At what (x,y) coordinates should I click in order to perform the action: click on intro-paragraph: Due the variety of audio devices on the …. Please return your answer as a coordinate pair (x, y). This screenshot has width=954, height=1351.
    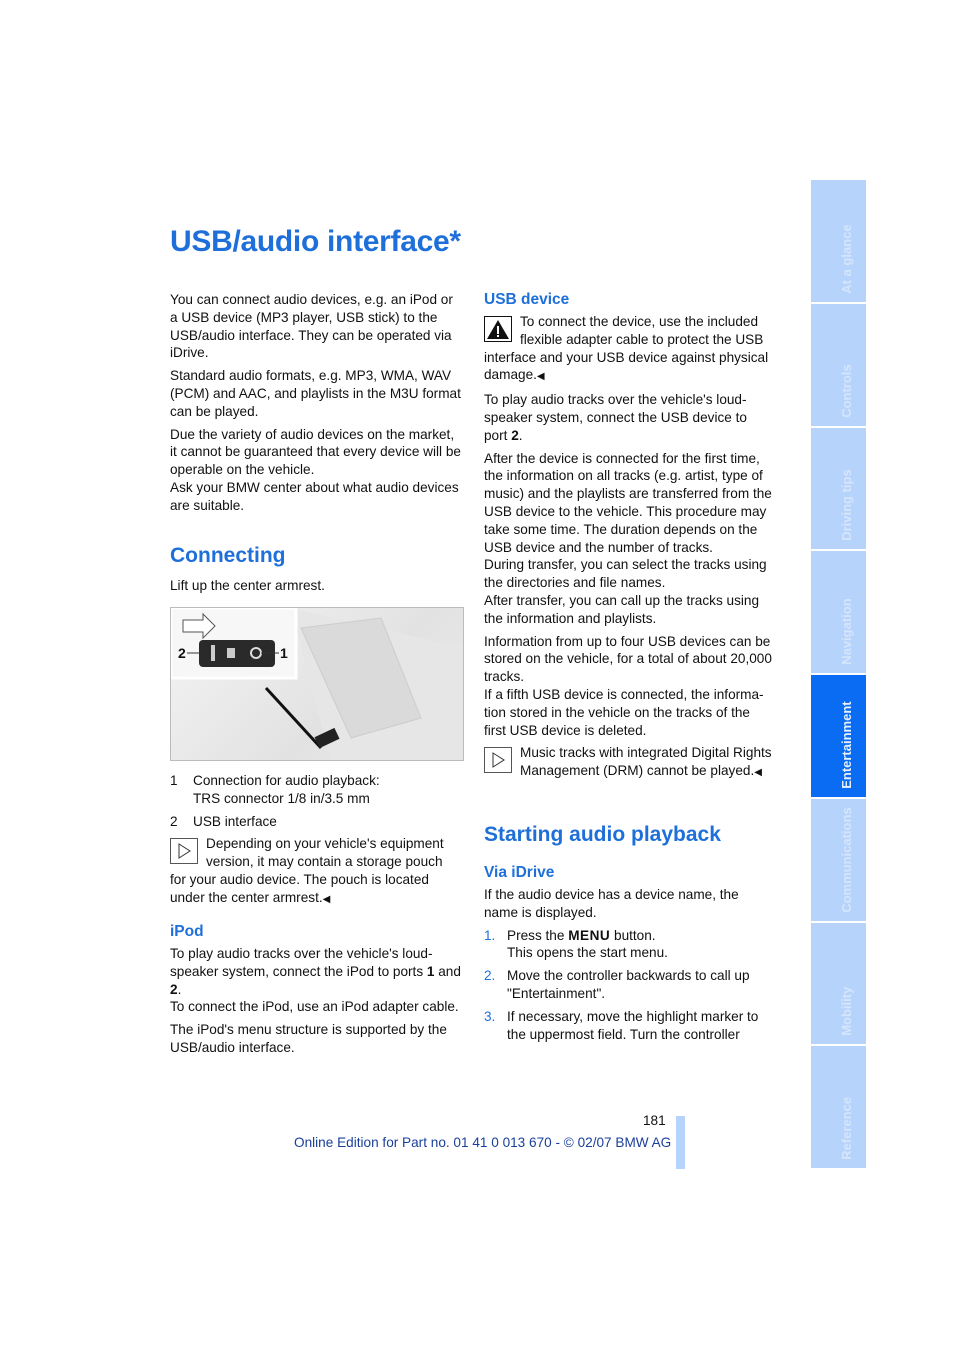
    Looking at the image, I should click on (315, 452).